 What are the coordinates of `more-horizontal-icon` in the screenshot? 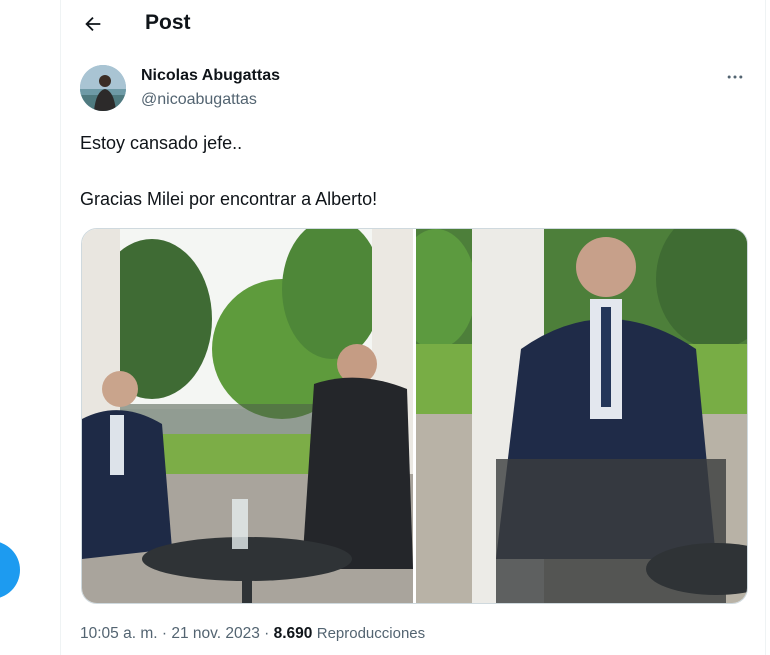 It's located at (735, 77).